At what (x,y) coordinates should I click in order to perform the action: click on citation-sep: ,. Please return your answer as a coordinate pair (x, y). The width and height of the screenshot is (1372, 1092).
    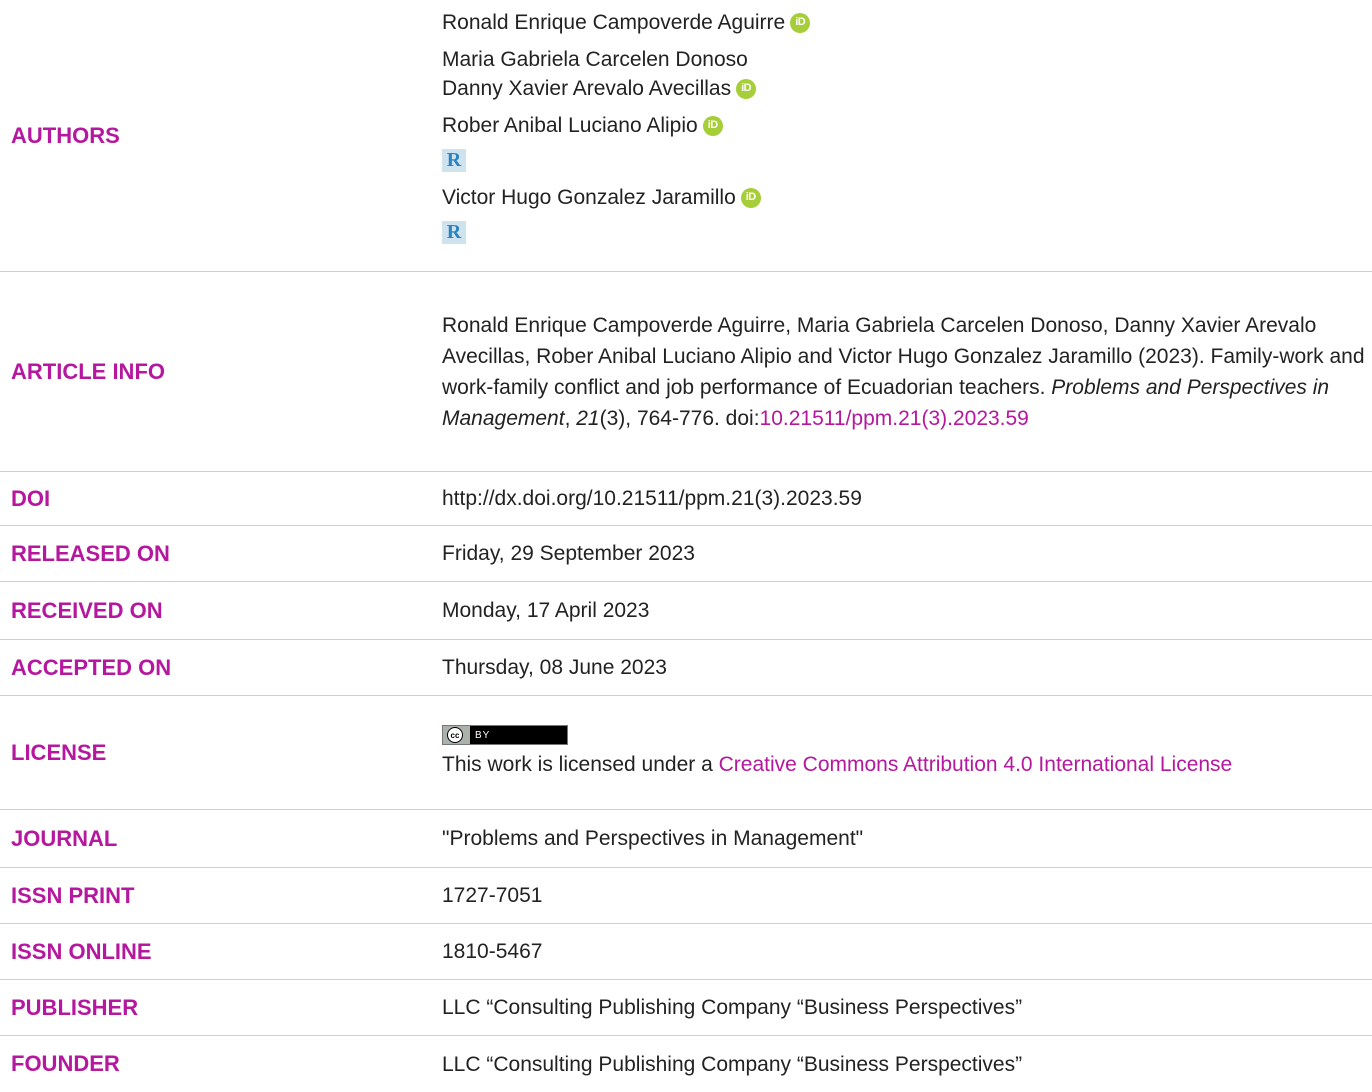
    Looking at the image, I should click on (570, 418).